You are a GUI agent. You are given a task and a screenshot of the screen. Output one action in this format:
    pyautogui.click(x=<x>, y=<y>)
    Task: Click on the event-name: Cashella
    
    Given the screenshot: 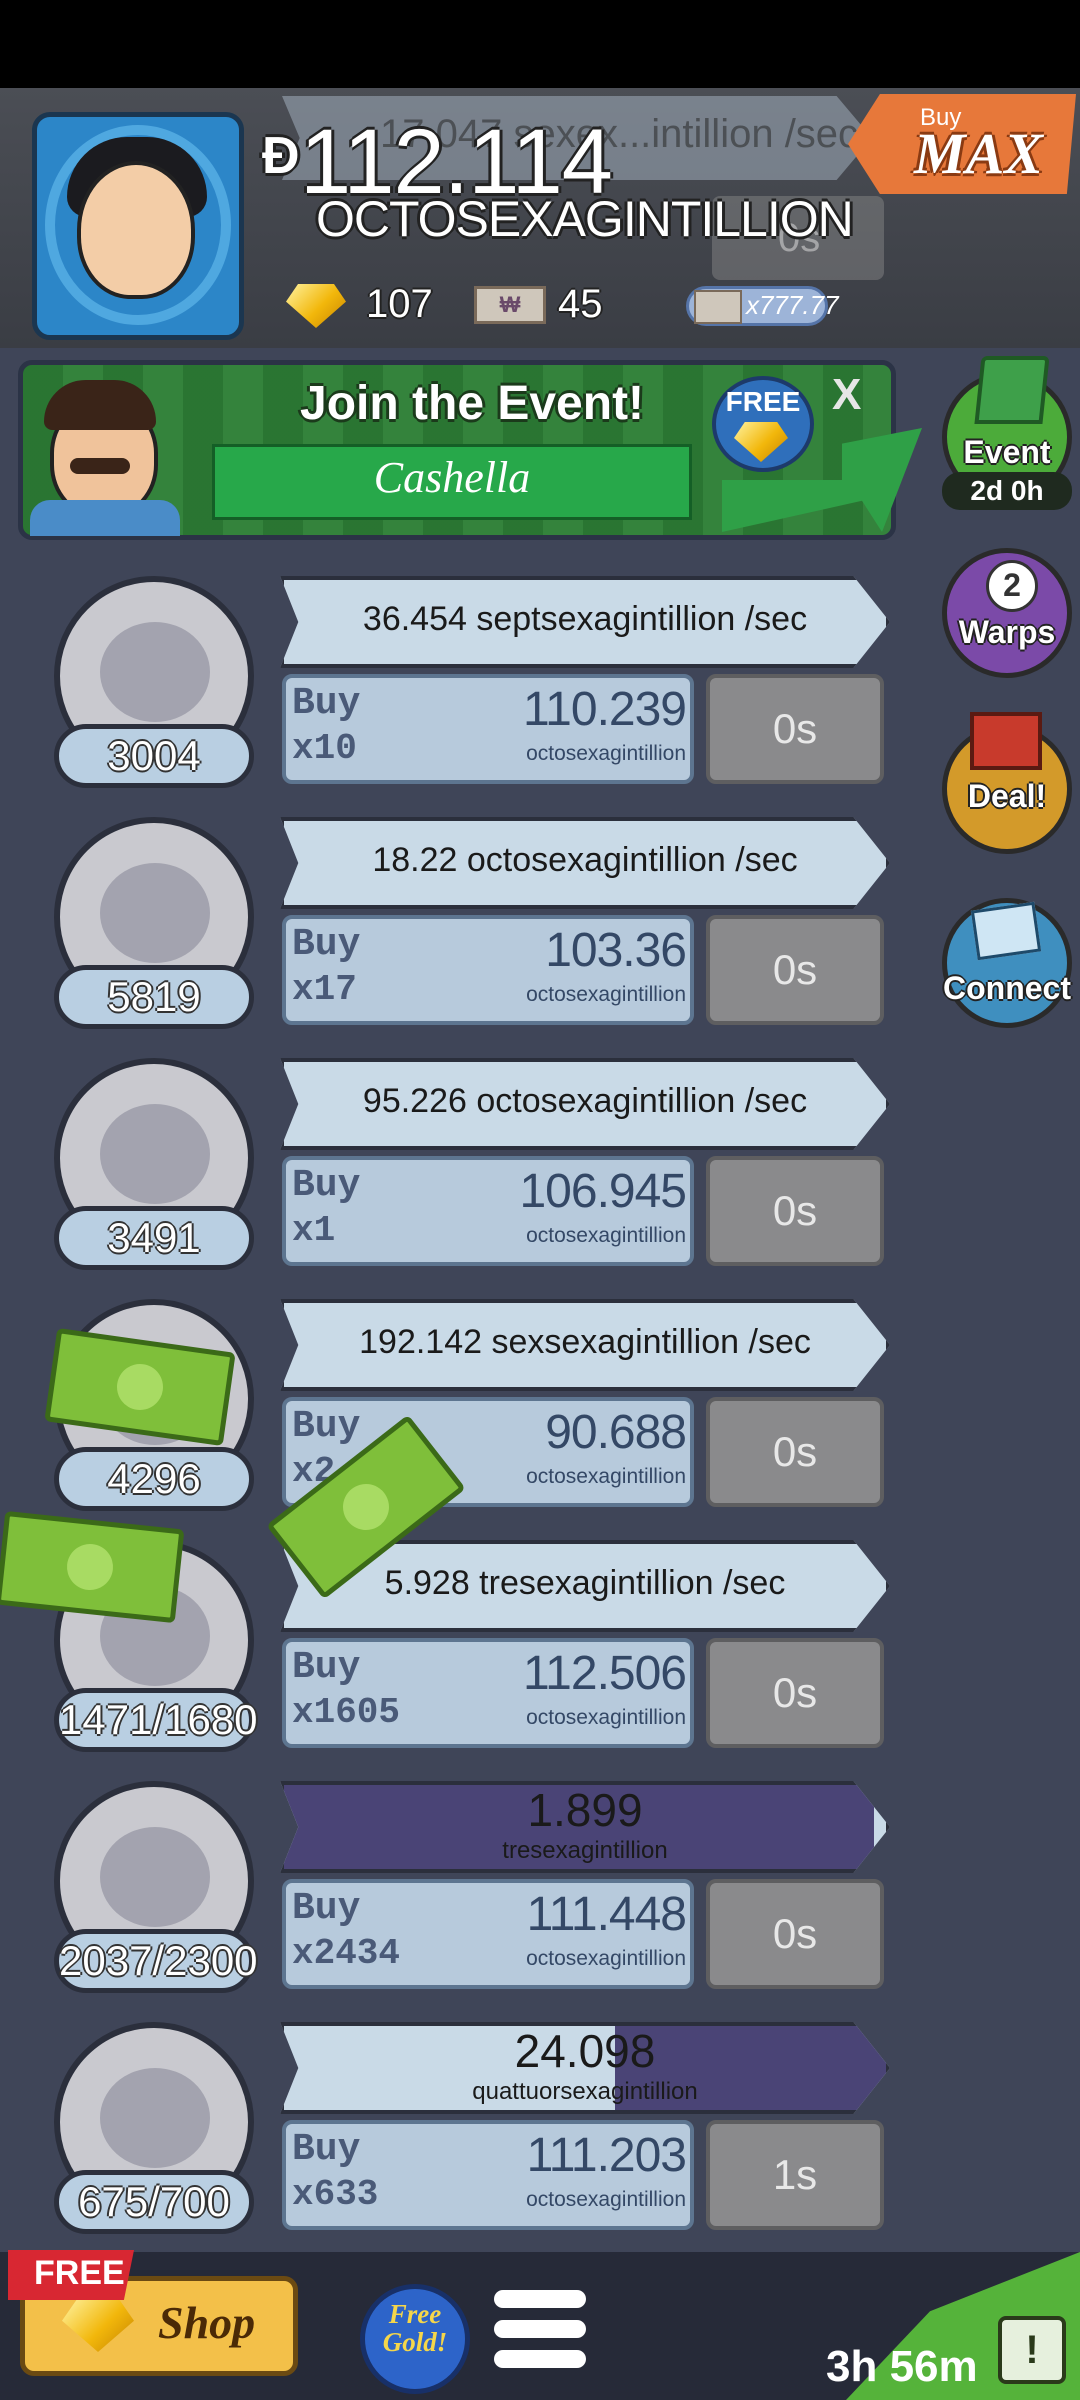 What is the action you would take?
    pyautogui.click(x=452, y=477)
    